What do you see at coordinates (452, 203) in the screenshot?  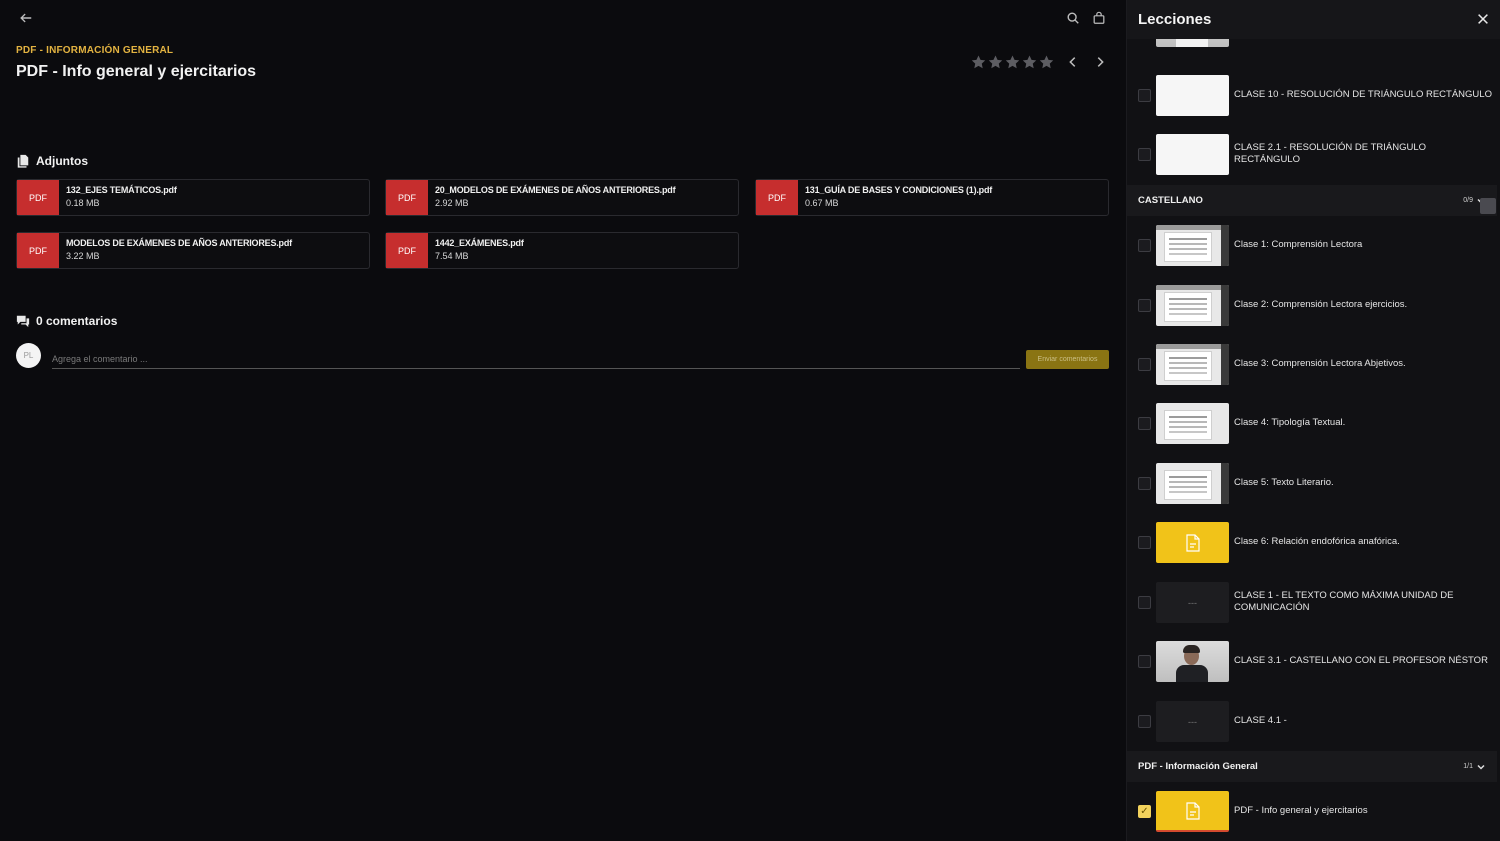 I see `file-size: 2.92 MB` at bounding box center [452, 203].